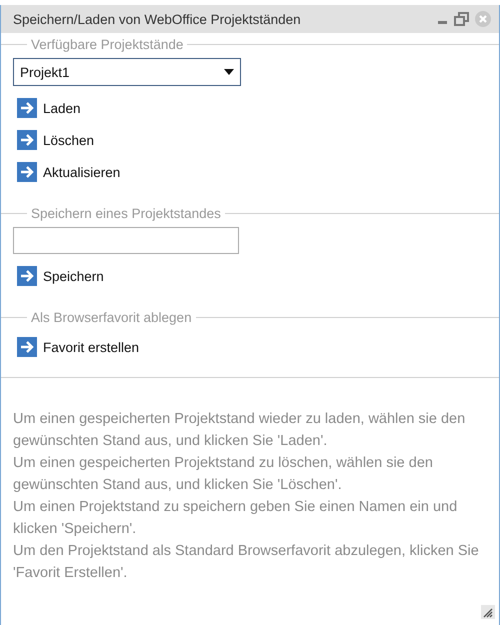 This screenshot has height=625, width=500. What do you see at coordinates (107, 44) in the screenshot?
I see `section-legend: Verfügbare Projektstände` at bounding box center [107, 44].